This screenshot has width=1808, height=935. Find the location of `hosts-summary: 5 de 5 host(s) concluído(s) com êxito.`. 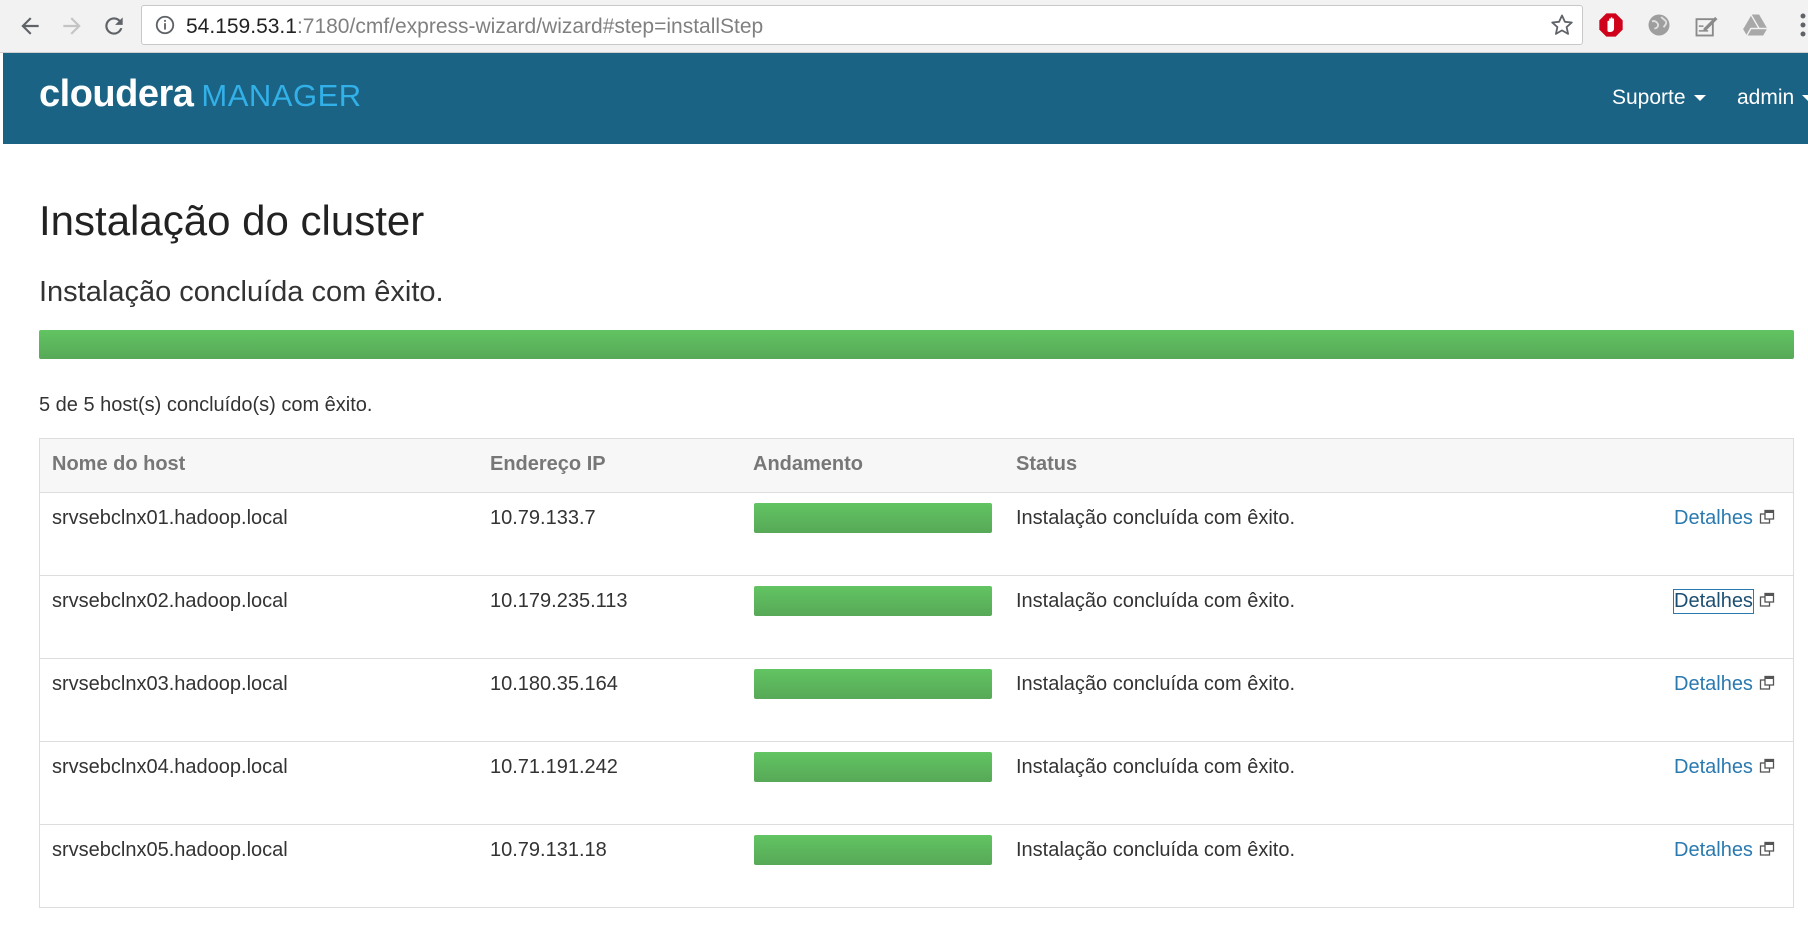

hosts-summary: 5 de 5 host(s) concluído(s) com êxito. is located at coordinates (206, 405).